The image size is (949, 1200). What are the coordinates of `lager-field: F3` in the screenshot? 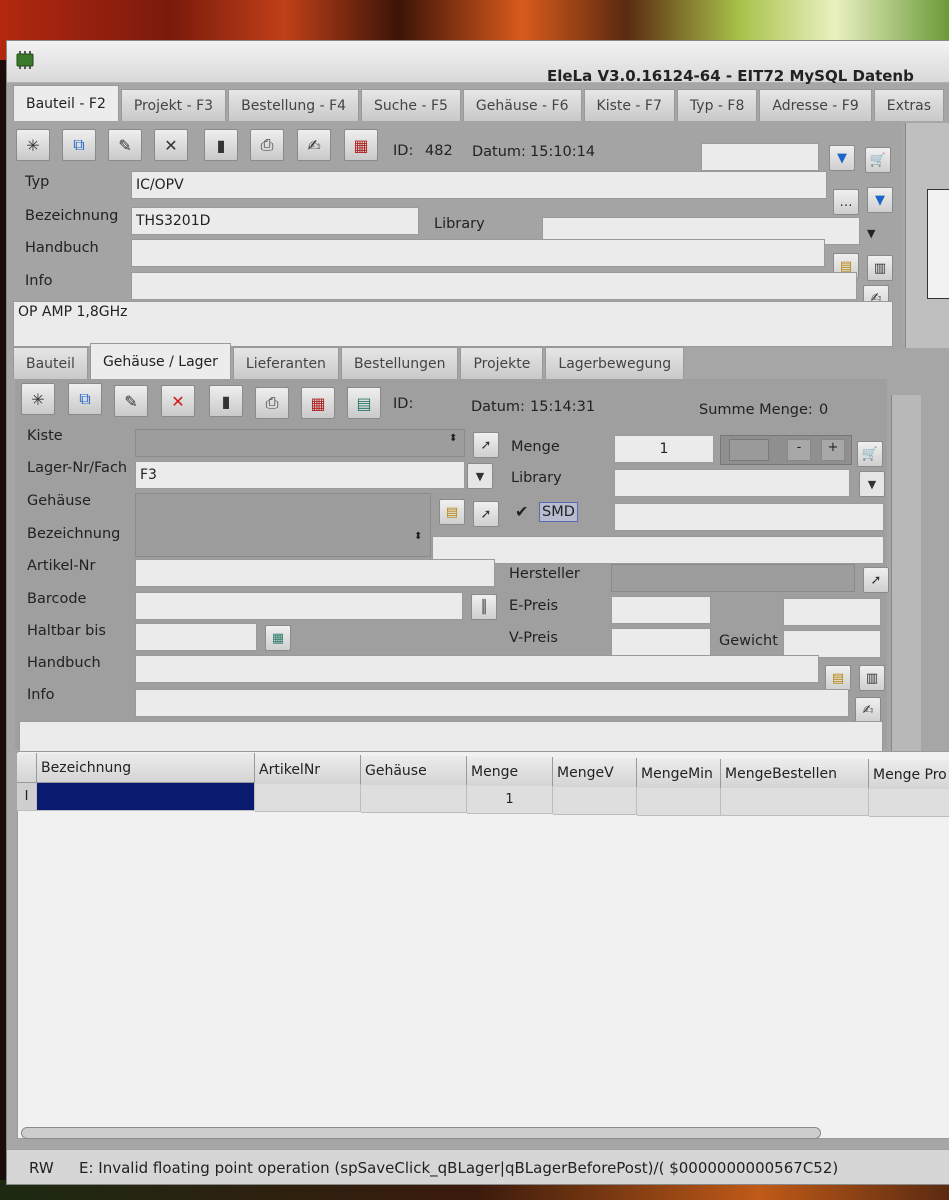 It's located at (300, 475).